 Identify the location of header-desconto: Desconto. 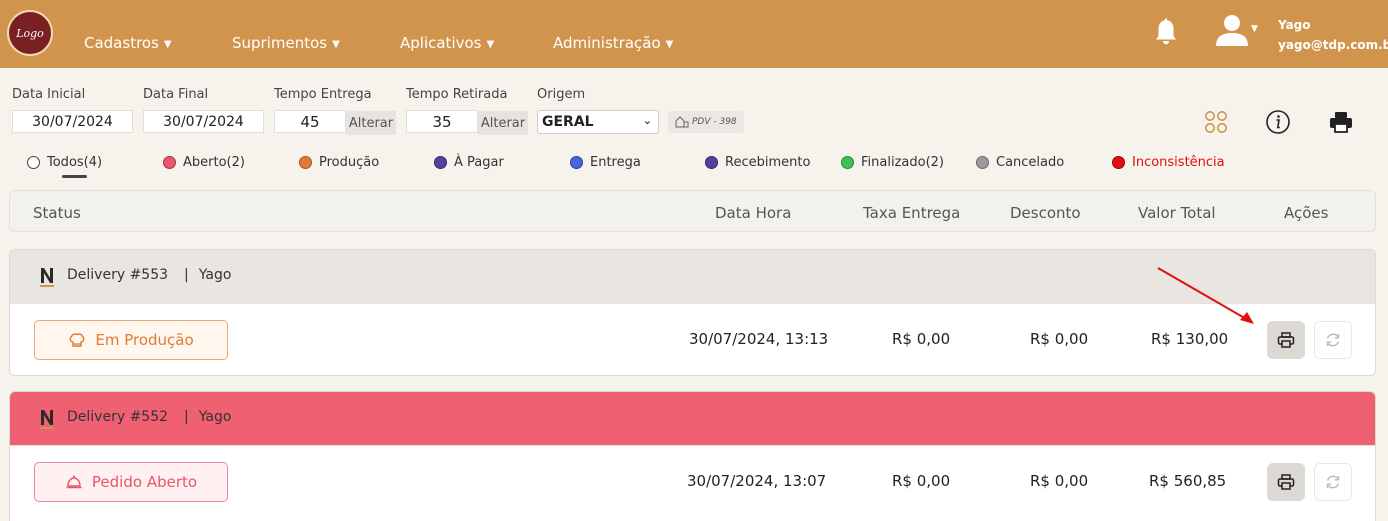
(1045, 213).